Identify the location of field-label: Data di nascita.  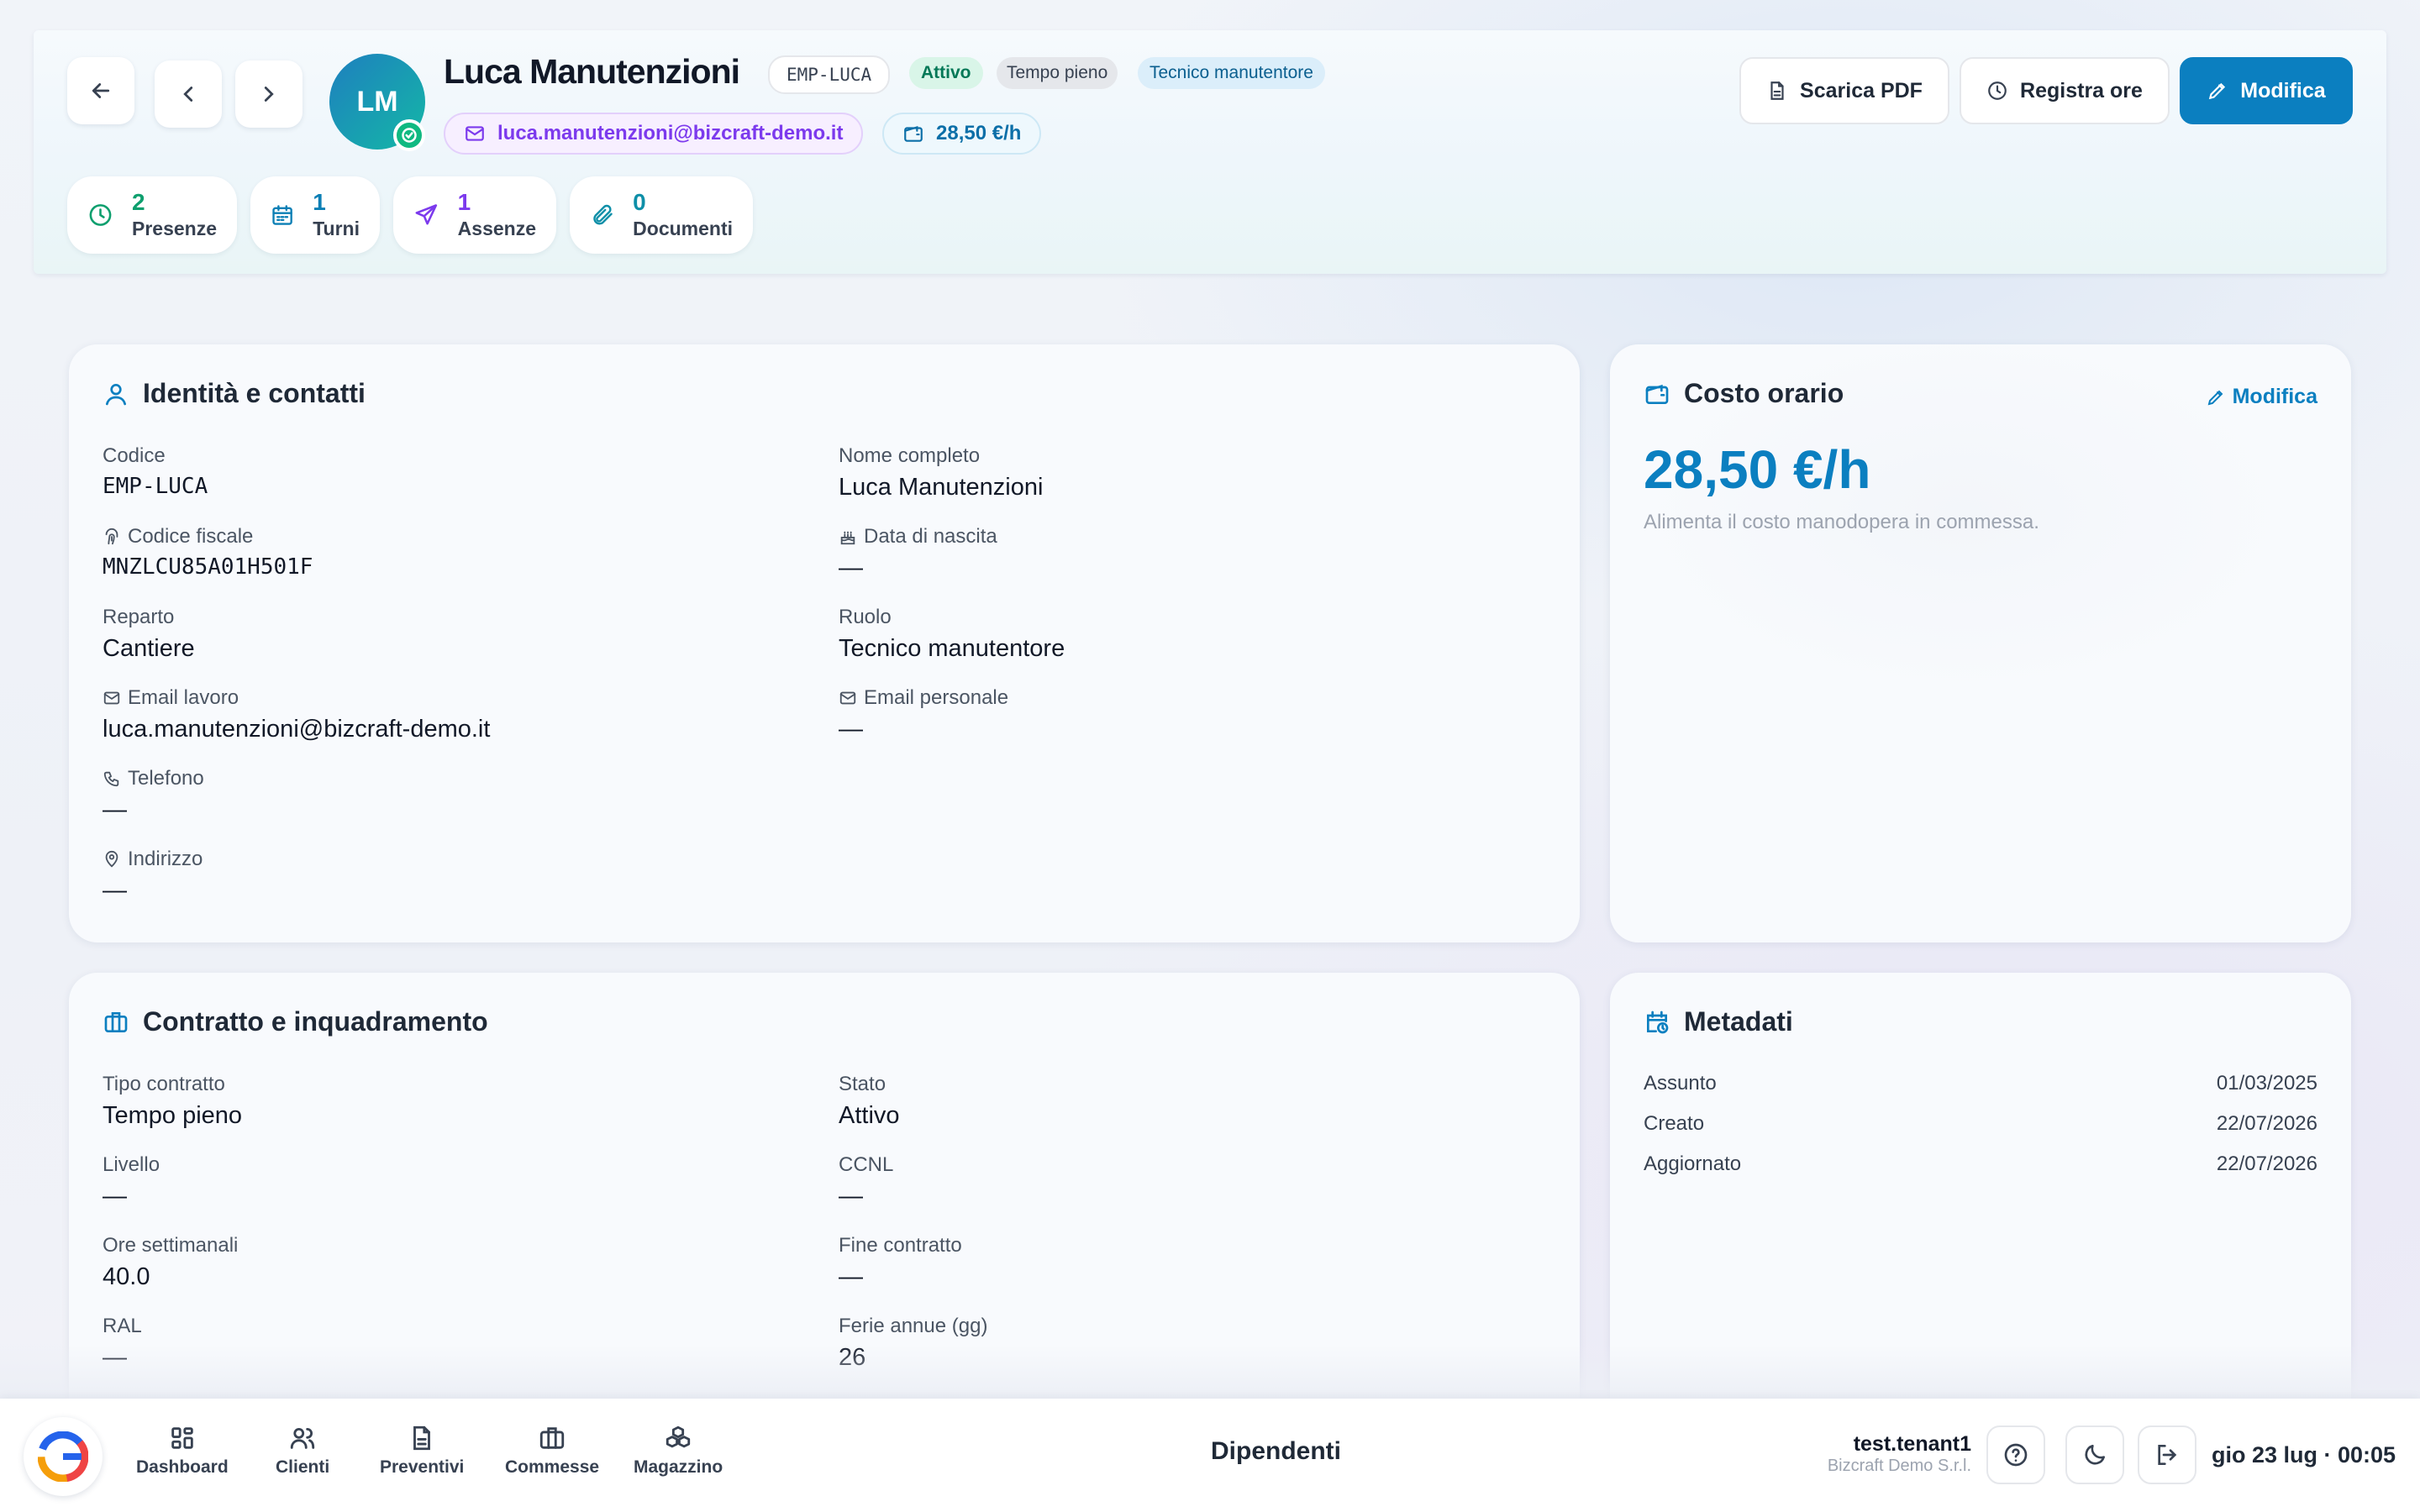
(918, 536).